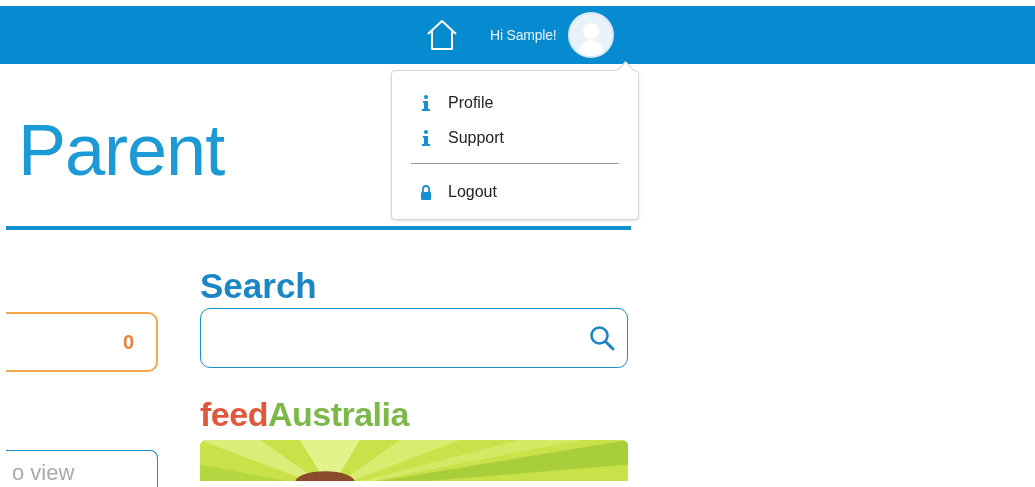 The height and width of the screenshot is (487, 1035). What do you see at coordinates (414, 338) in the screenshot?
I see `search-field` at bounding box center [414, 338].